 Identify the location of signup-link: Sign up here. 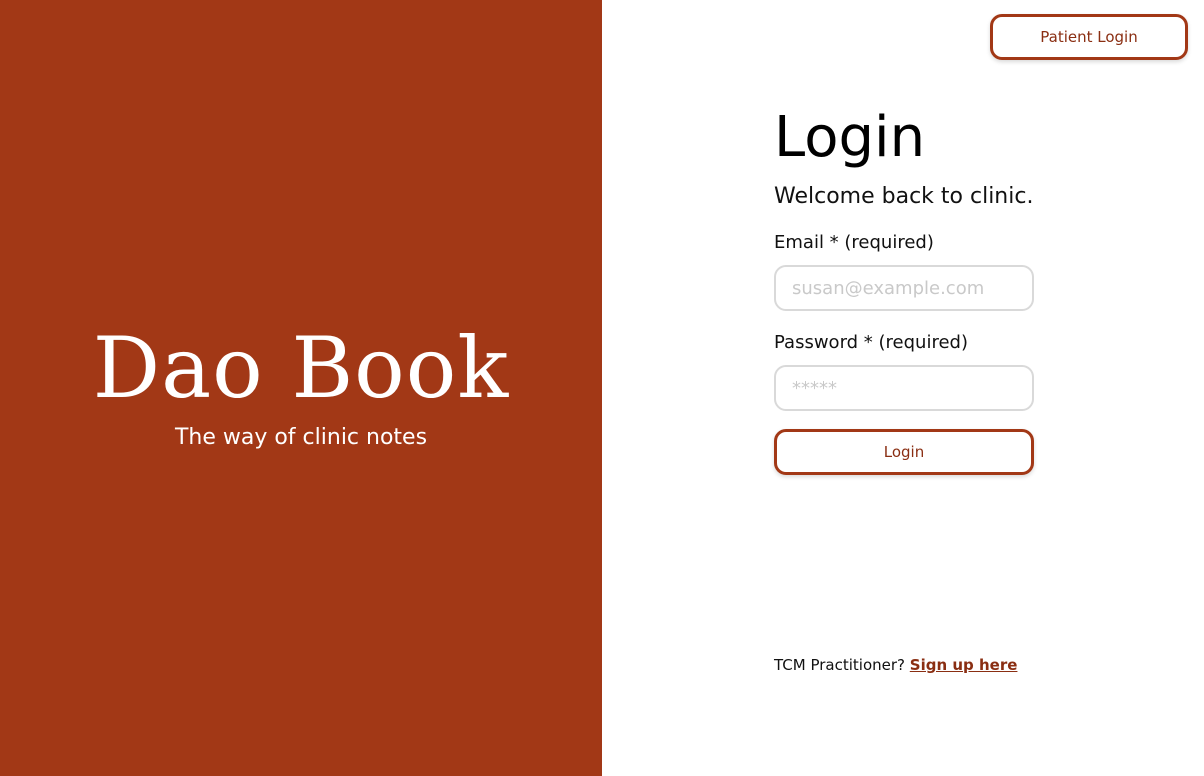
(964, 665).